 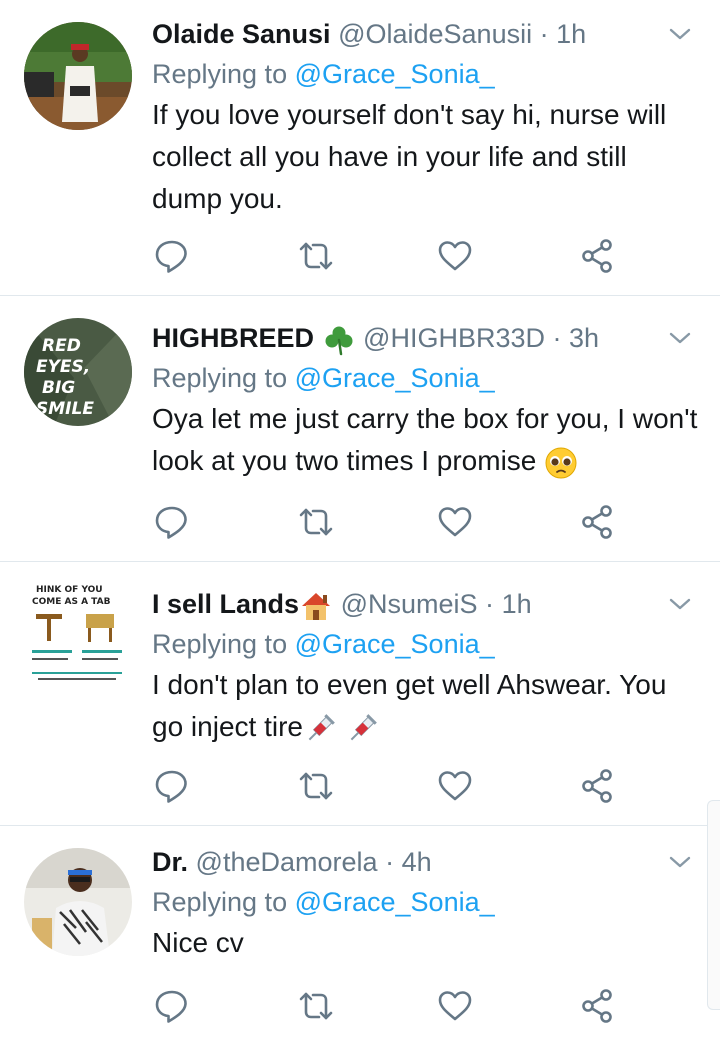 What do you see at coordinates (65, 409) in the screenshot?
I see `avatar-text: SMILE` at bounding box center [65, 409].